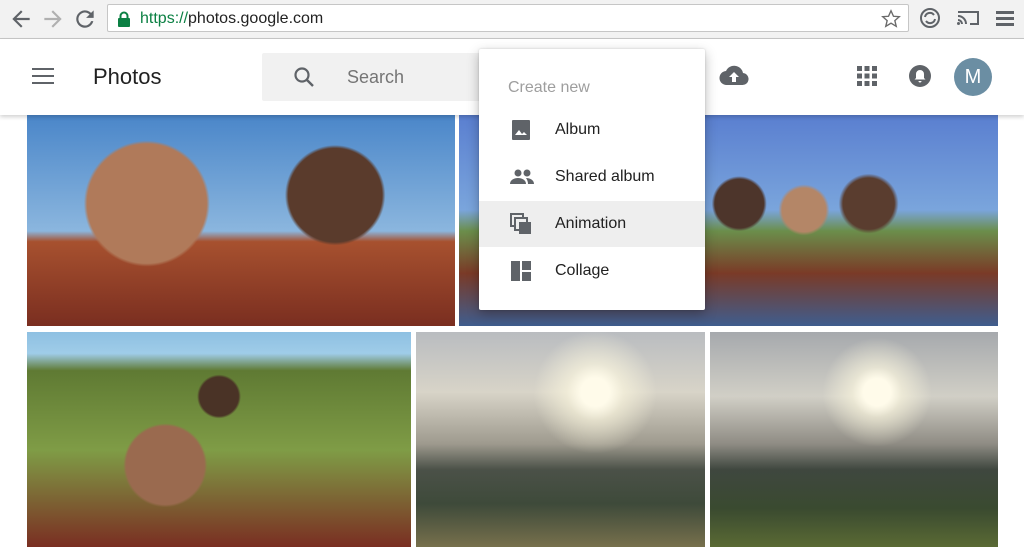 This screenshot has width=1024, height=547. What do you see at coordinates (920, 78) in the screenshot?
I see `notifications-bell-icon` at bounding box center [920, 78].